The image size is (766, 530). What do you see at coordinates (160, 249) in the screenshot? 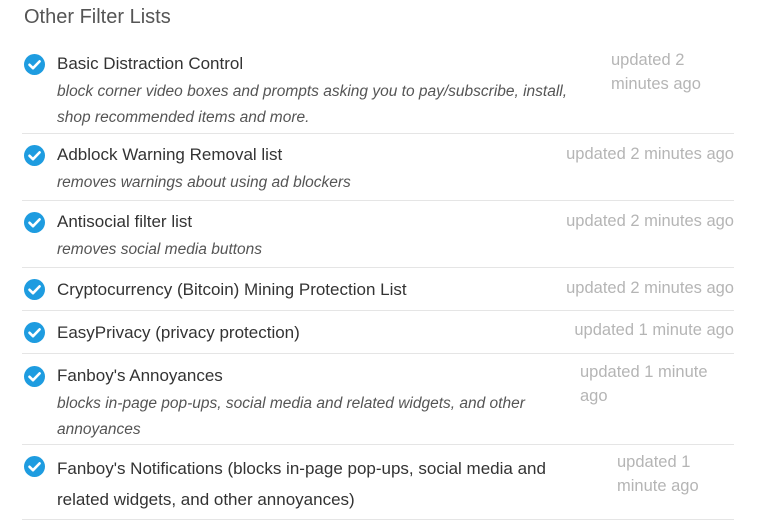
I see `filter-description: removes social media buttons` at bounding box center [160, 249].